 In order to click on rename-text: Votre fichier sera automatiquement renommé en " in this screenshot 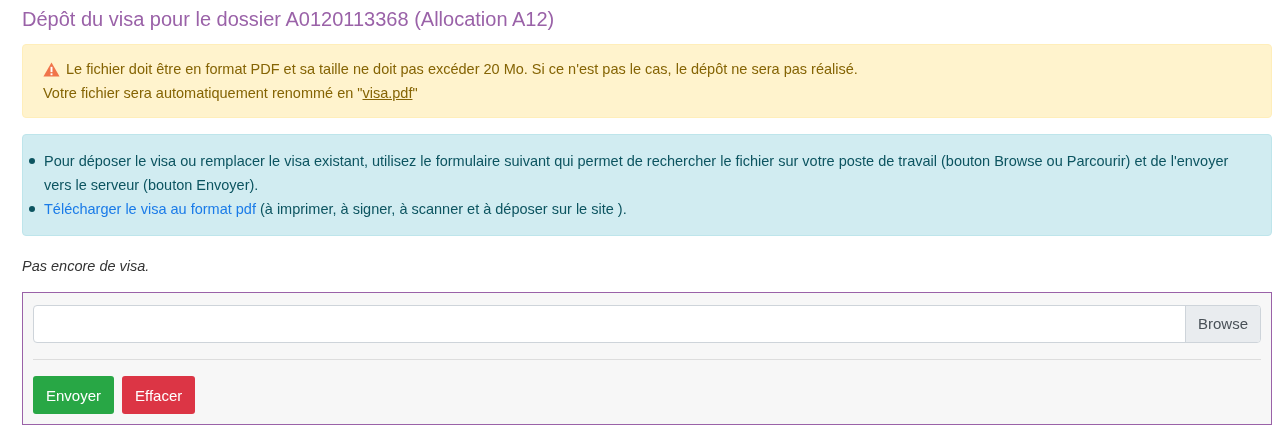, I will do `click(203, 93)`.